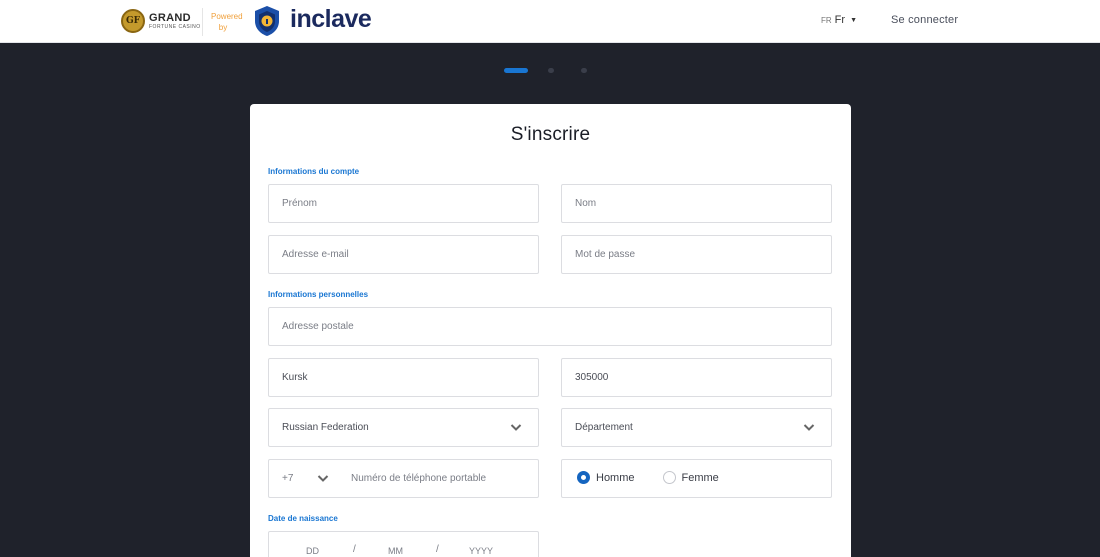 The width and height of the screenshot is (1100, 557). I want to click on section-personal-title: Informations personnelles, so click(318, 294).